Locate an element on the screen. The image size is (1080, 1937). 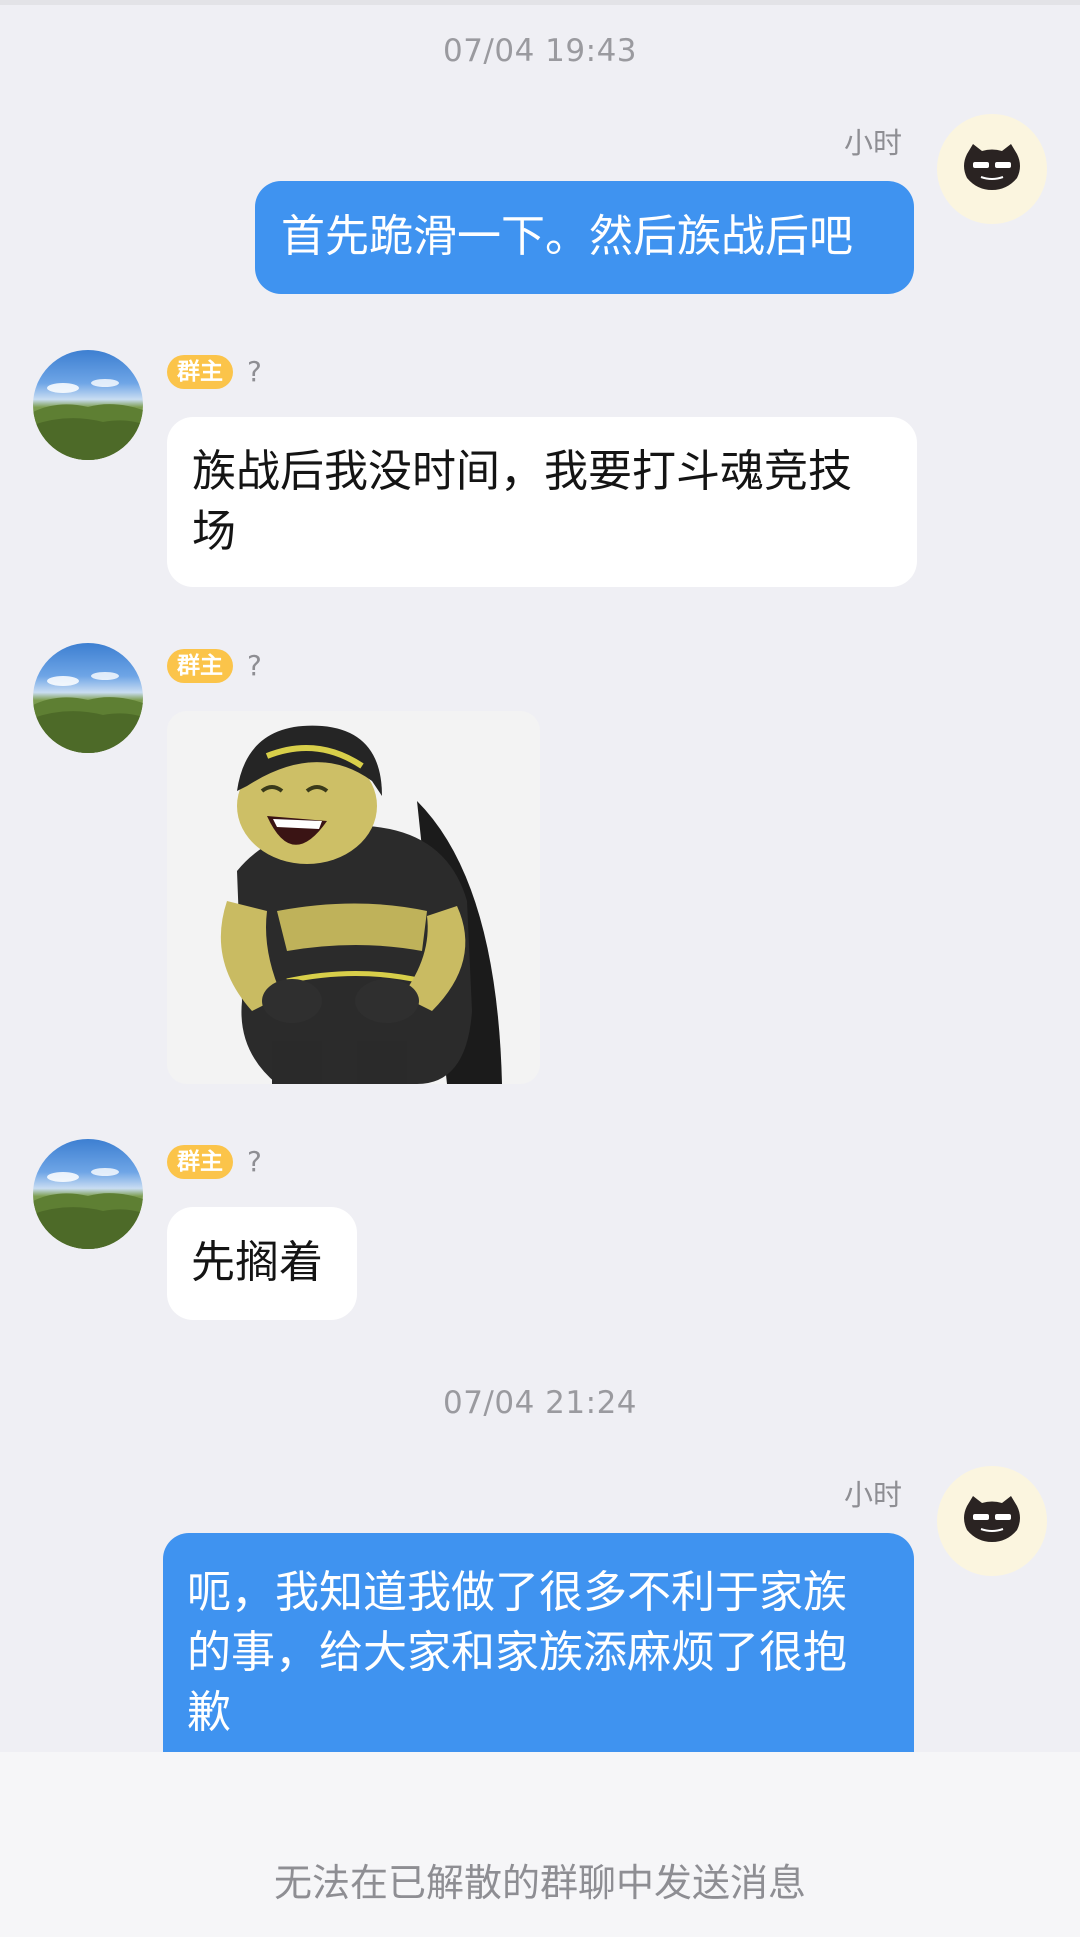
timestamp: 07/04 19:43 is located at coordinates (540, 51).